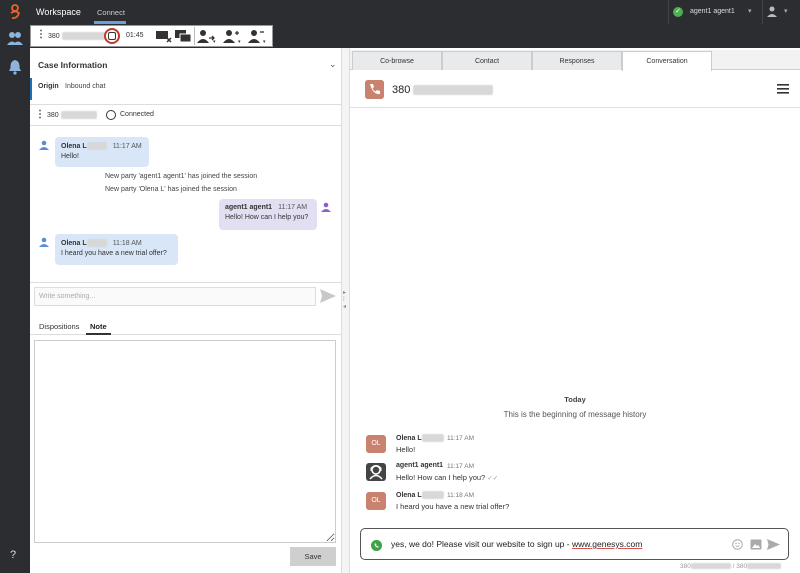 The image size is (800, 573). What do you see at coordinates (111, 12) in the screenshot?
I see `connect-tab: Connect` at bounding box center [111, 12].